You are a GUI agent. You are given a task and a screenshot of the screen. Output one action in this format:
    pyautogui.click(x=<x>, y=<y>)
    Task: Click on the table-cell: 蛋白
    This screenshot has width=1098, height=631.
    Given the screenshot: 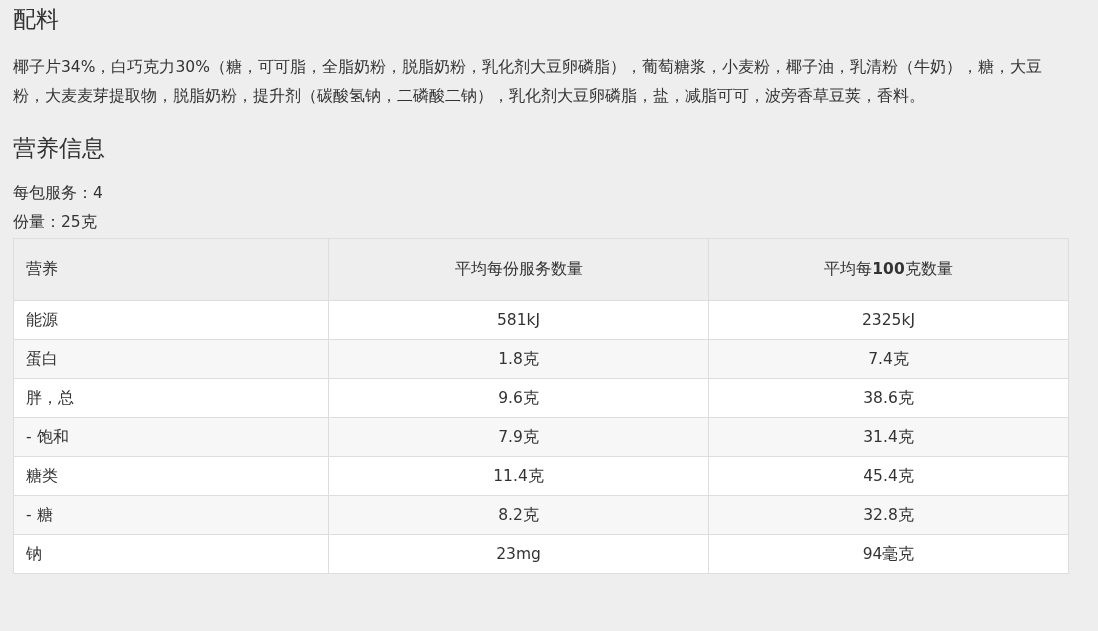 What is the action you would take?
    pyautogui.click(x=171, y=359)
    